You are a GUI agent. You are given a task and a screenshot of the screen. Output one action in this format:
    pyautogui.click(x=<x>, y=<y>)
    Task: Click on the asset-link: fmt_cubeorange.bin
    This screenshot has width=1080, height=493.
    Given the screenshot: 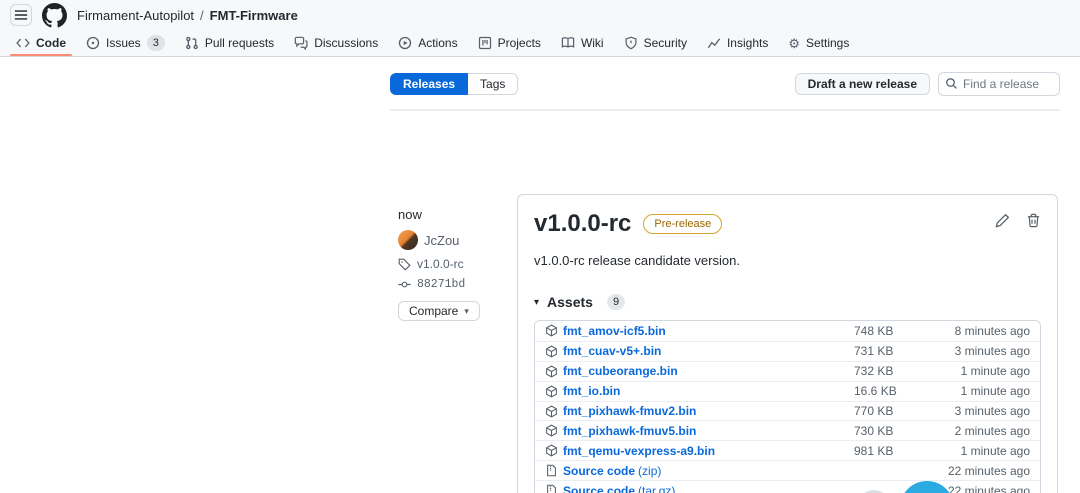 What is the action you would take?
    pyautogui.click(x=708, y=371)
    